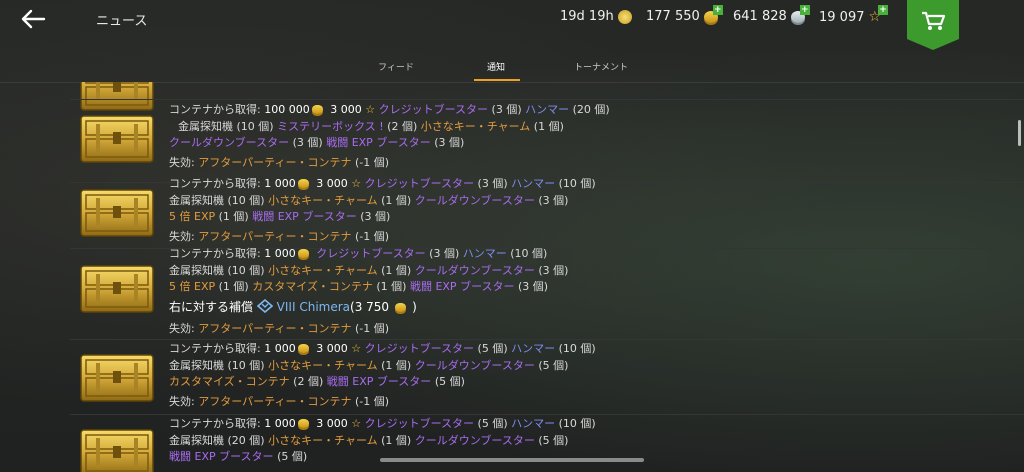  I want to click on credits-coin-icon: +, so click(713, 13).